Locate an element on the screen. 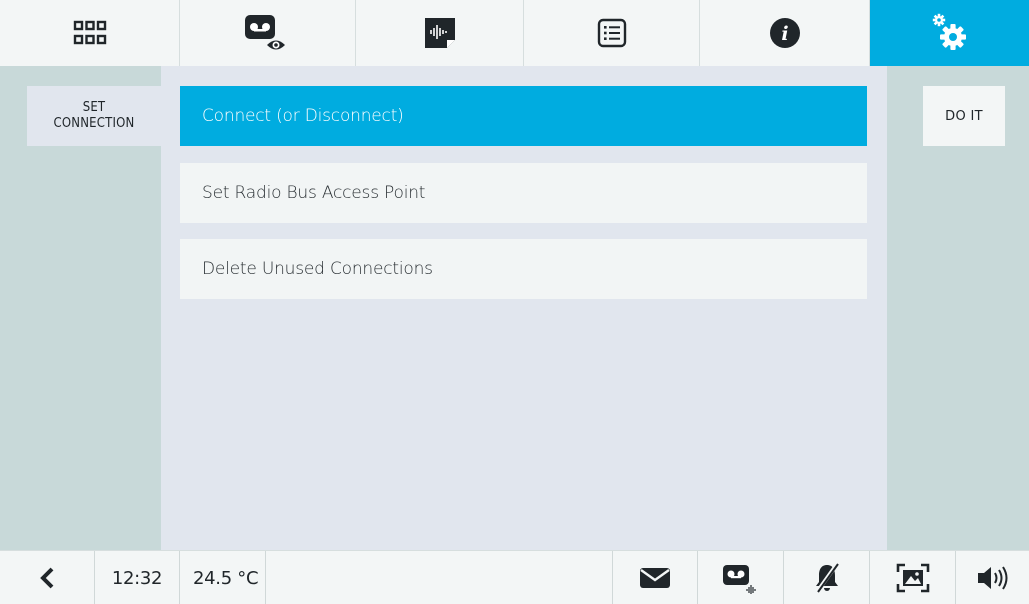  voicemail-audio-icon is located at coordinates (739, 579).